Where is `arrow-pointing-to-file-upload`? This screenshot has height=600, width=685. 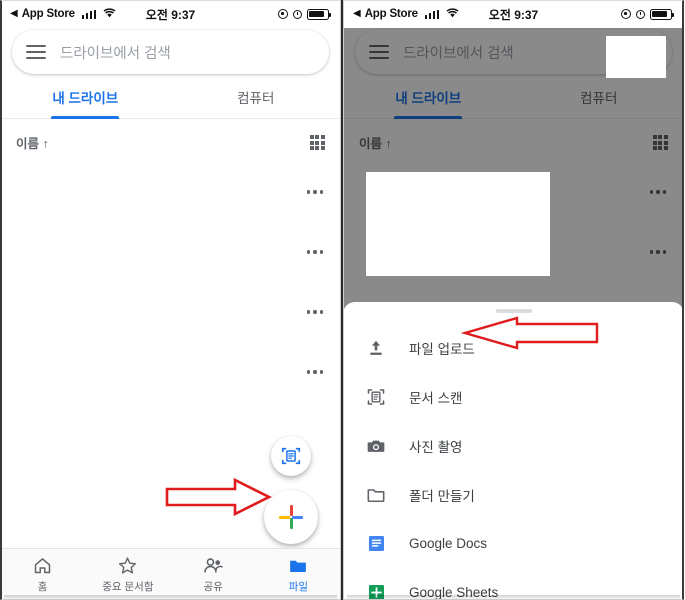
arrow-pointing-to-file-upload is located at coordinates (530, 333).